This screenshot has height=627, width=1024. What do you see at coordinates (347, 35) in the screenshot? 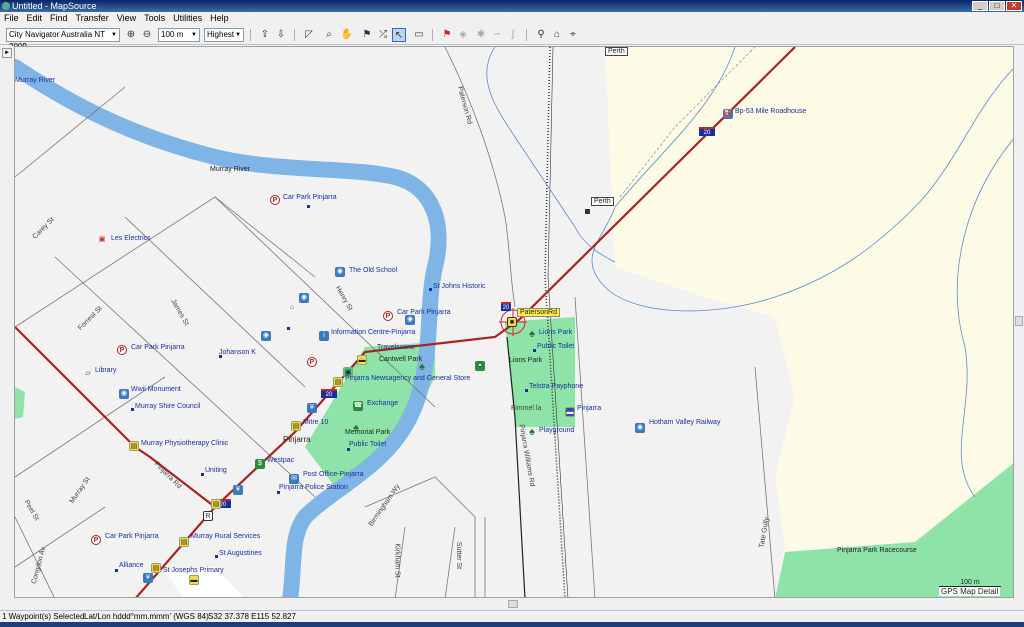
I see `hand-tool-icon: ✋` at bounding box center [347, 35].